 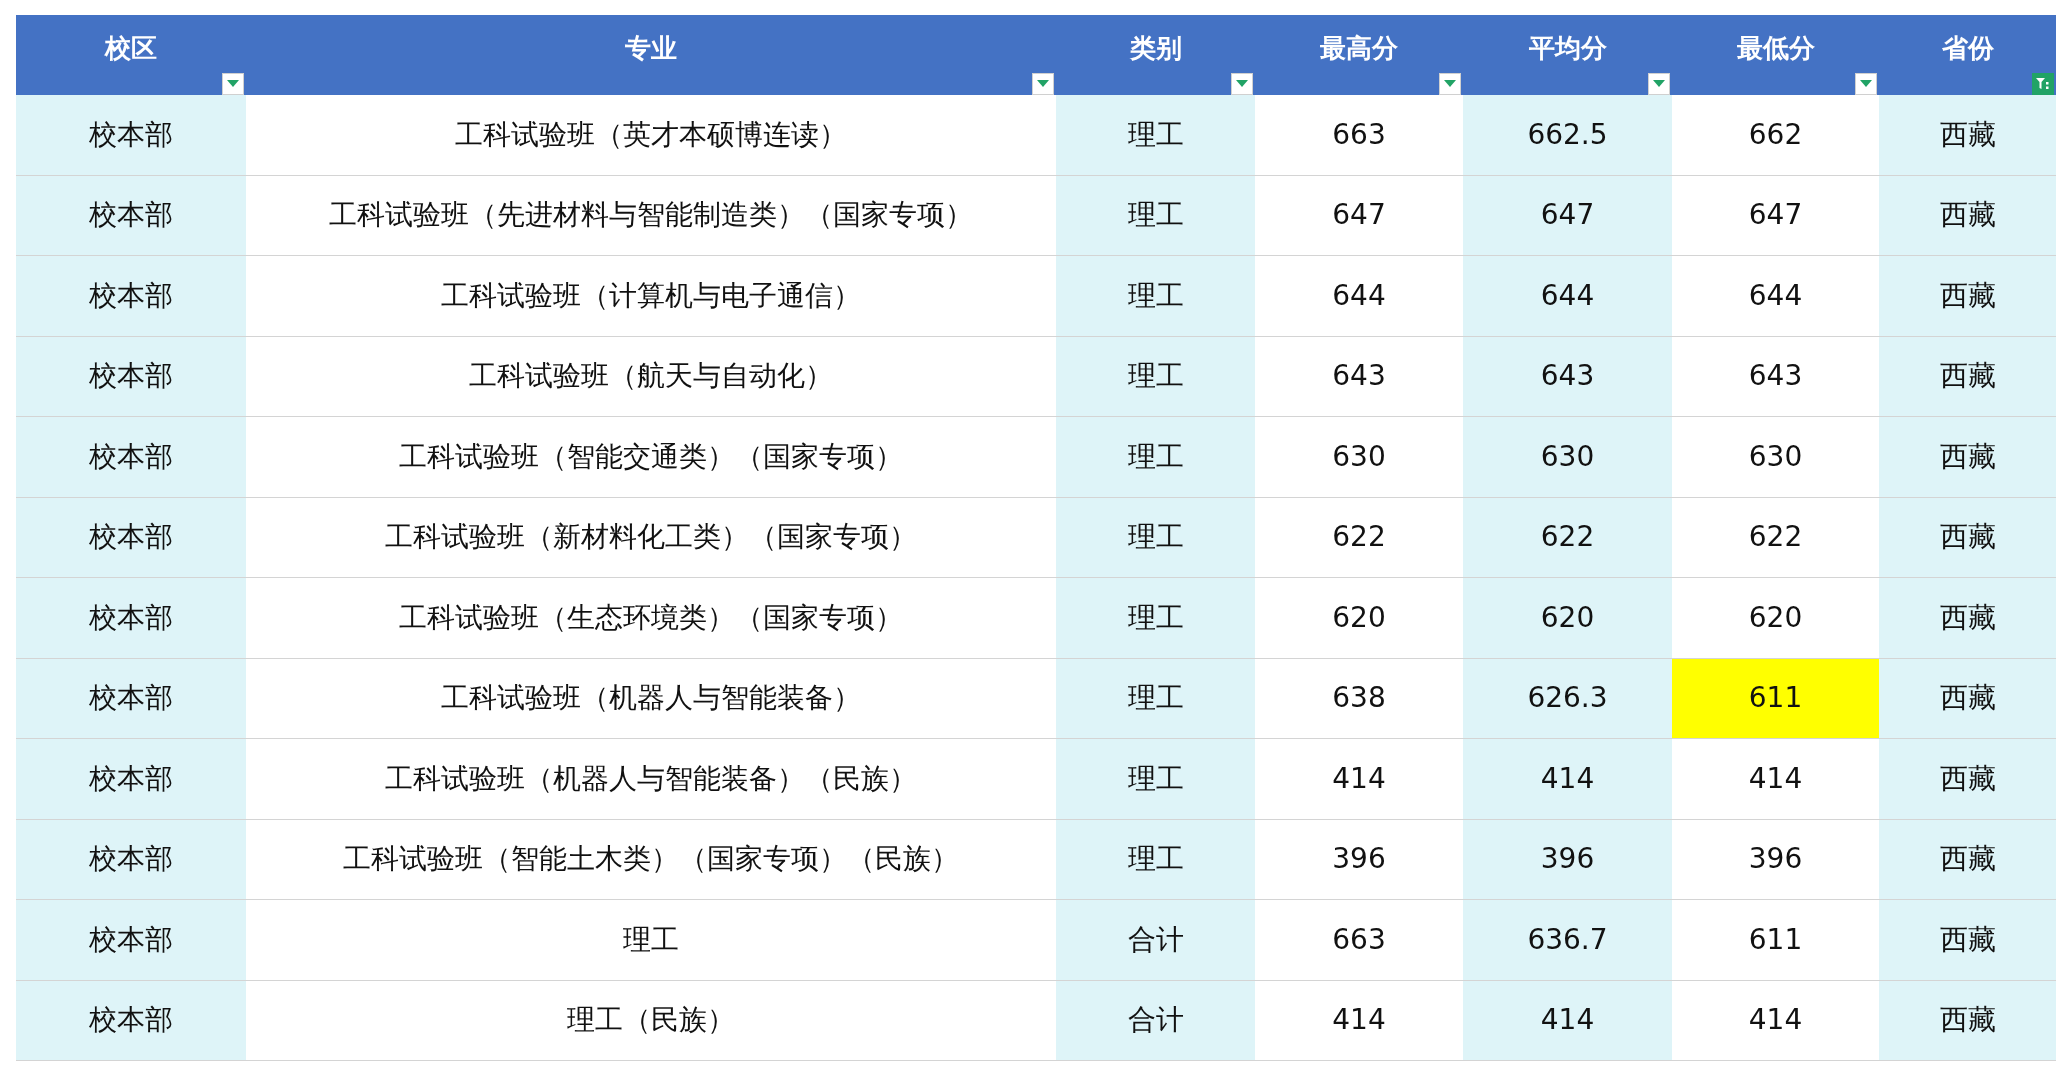 What do you see at coordinates (1567, 457) in the screenshot?
I see `table-cell: 630` at bounding box center [1567, 457].